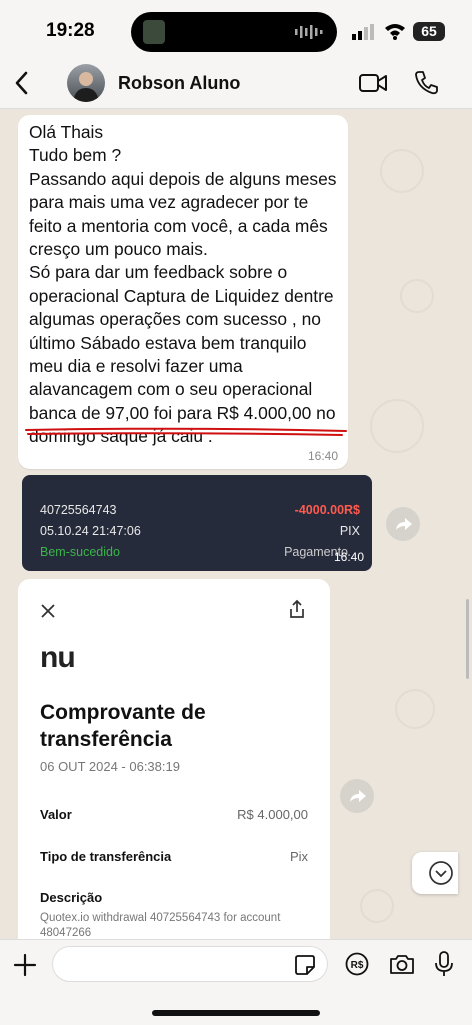 This screenshot has width=472, height=1025. I want to click on contact-avatar, so click(86, 83).